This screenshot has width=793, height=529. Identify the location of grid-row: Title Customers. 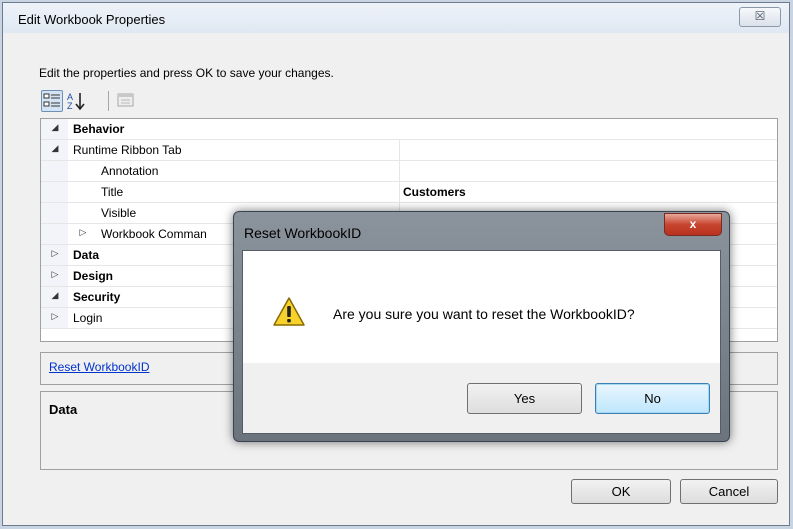
(409, 192).